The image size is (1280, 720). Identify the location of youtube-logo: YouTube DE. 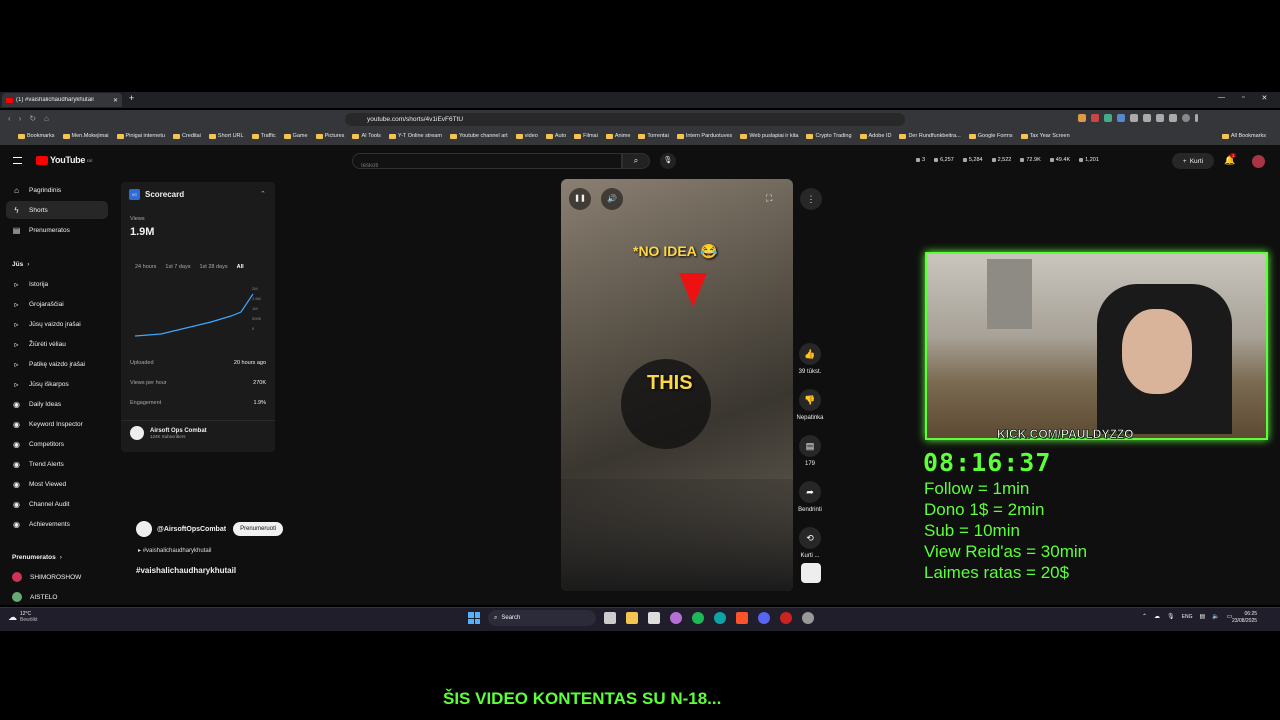
(64, 160).